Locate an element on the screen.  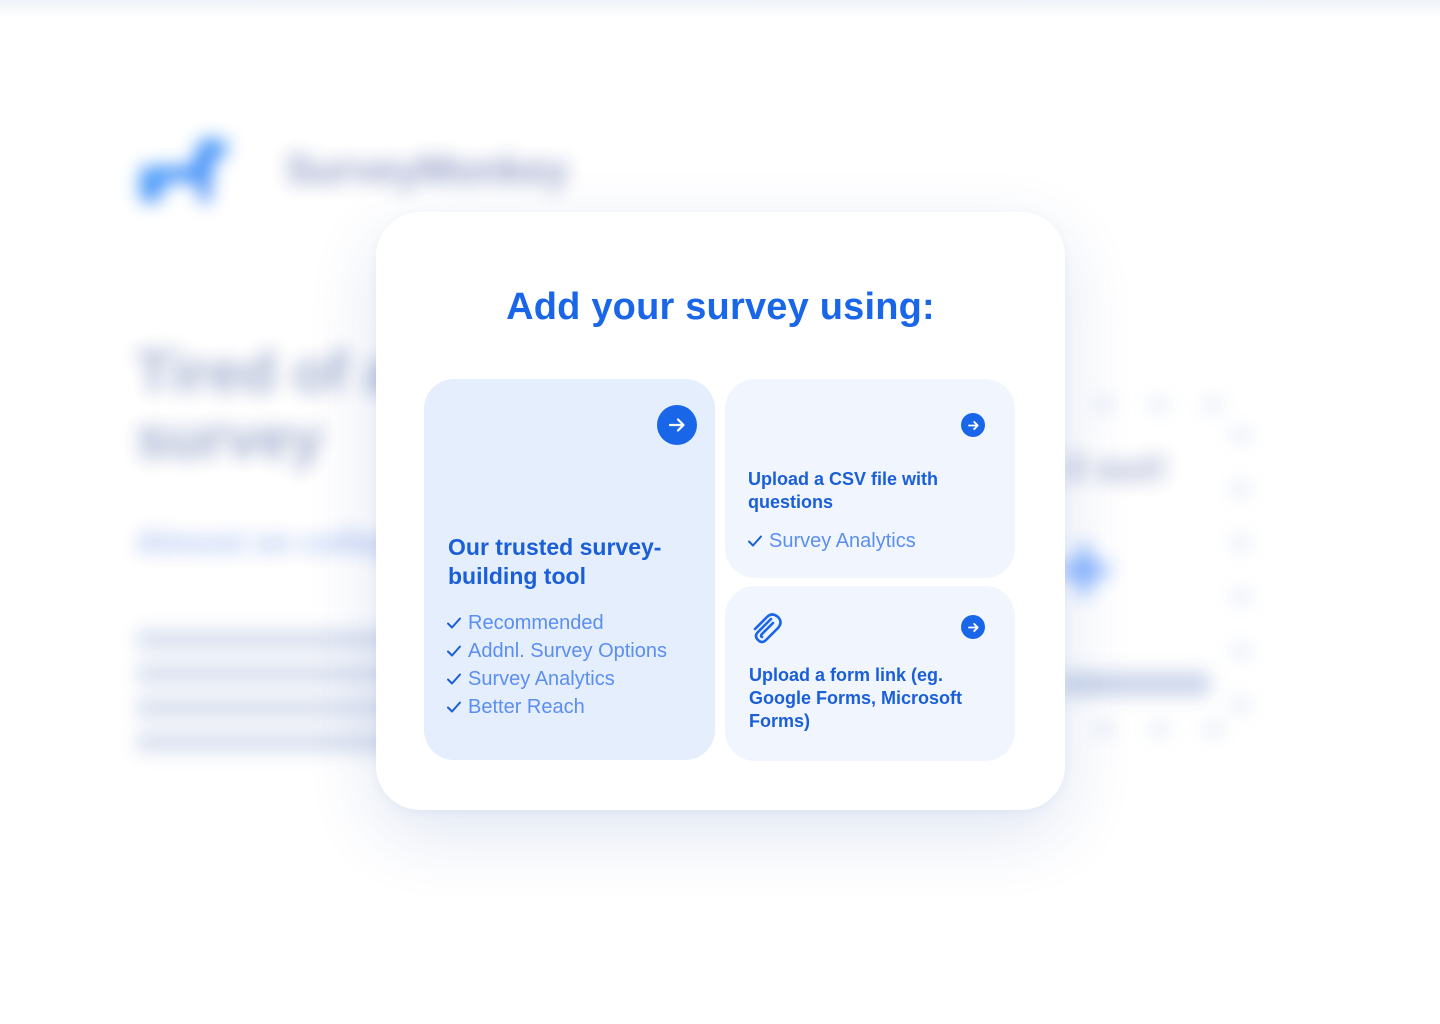
feature-label: Recommended is located at coordinates (536, 622).